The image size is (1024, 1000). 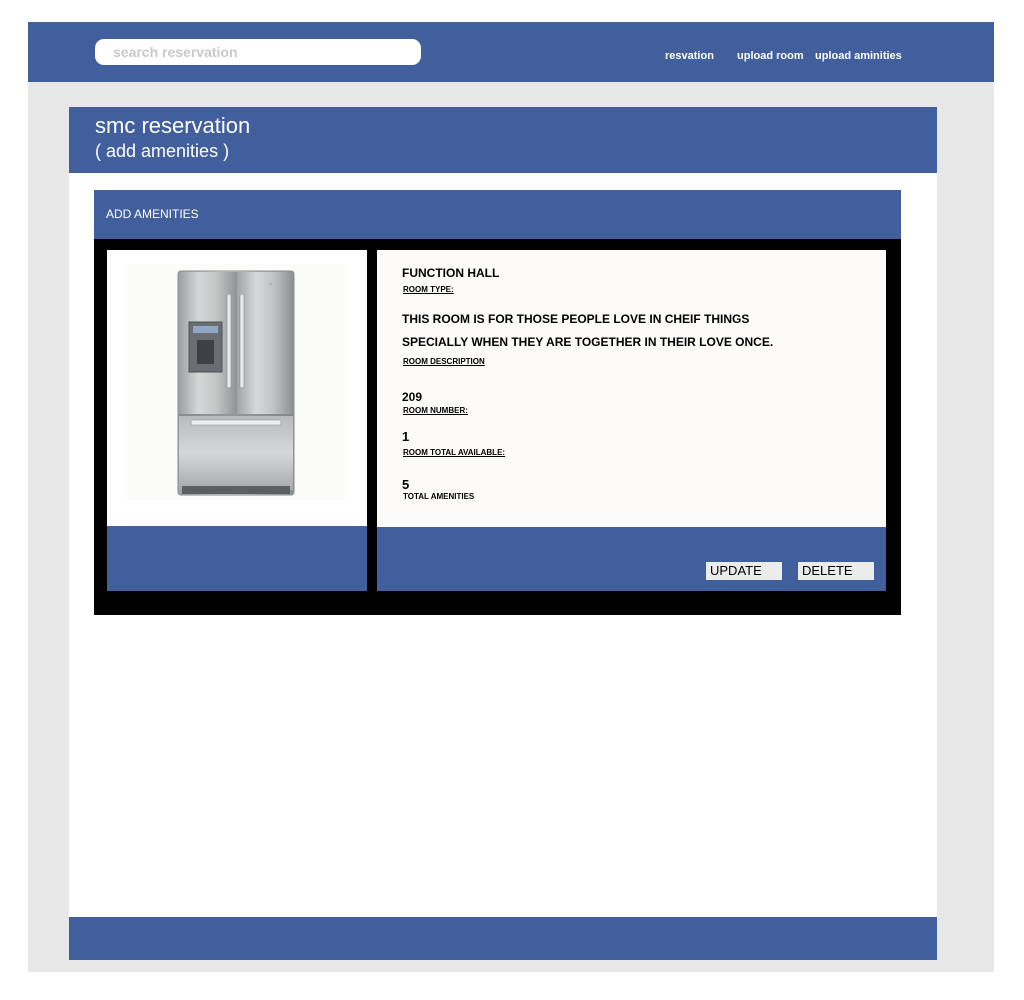 I want to click on nav-link-upload-amenities: upload aminities, so click(x=858, y=56).